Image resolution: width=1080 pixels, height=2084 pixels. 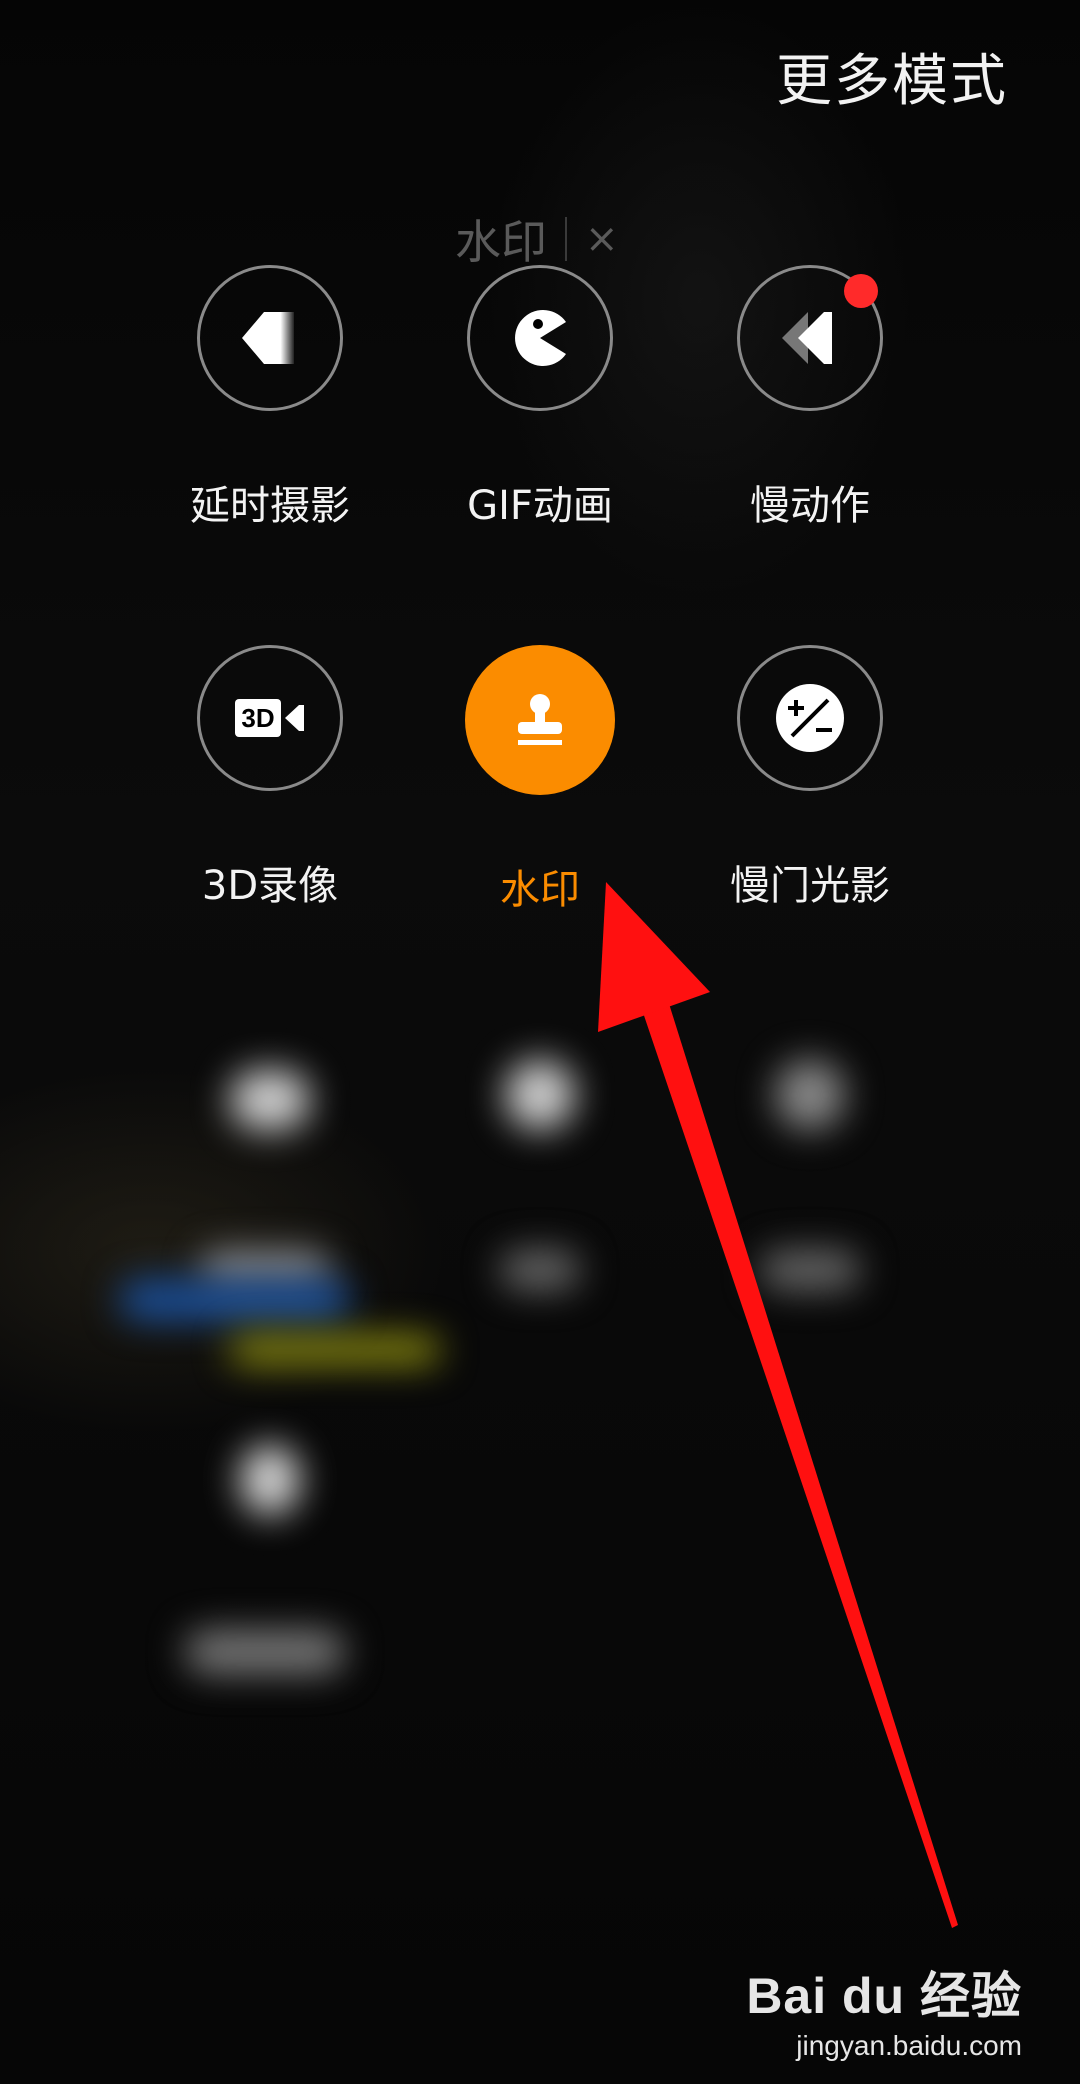 I want to click on arrow-shaft, so click(x=795, y=1451).